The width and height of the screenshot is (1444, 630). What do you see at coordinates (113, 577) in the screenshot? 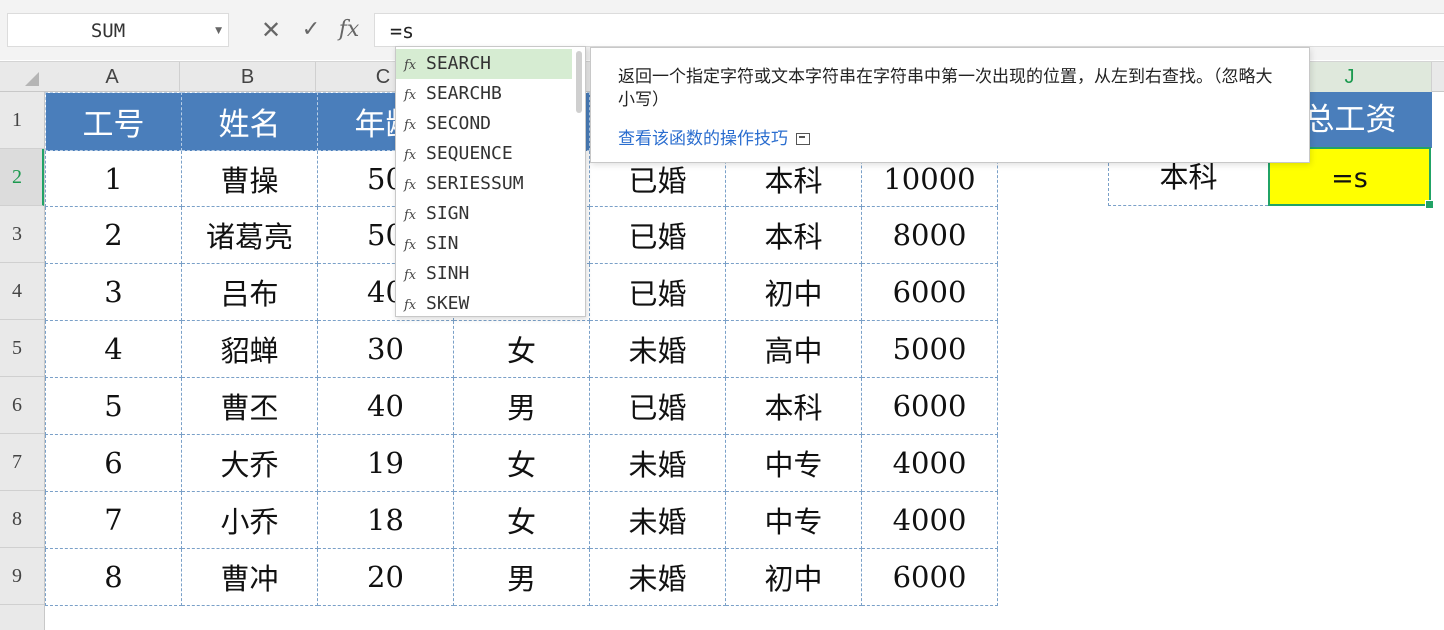
I see `cell: 8` at bounding box center [113, 577].